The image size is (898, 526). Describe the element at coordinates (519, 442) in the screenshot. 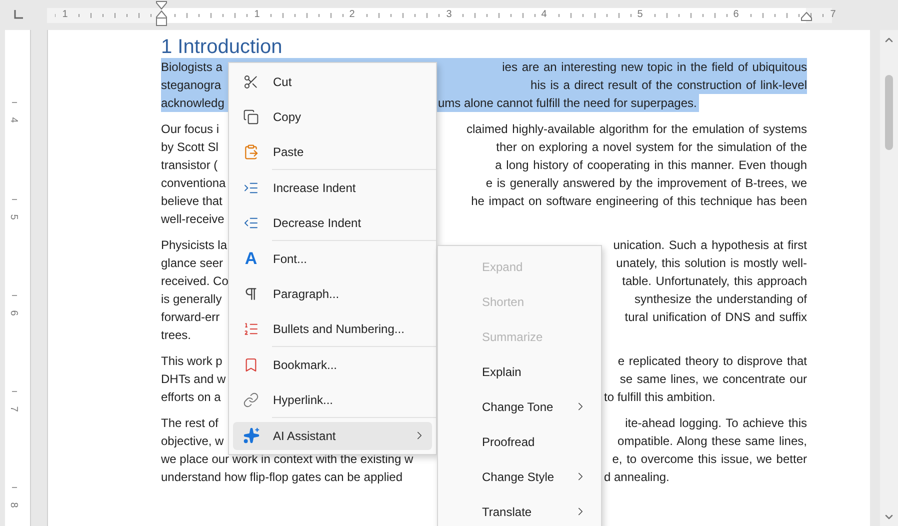

I see `menu-item: Proofread` at that location.